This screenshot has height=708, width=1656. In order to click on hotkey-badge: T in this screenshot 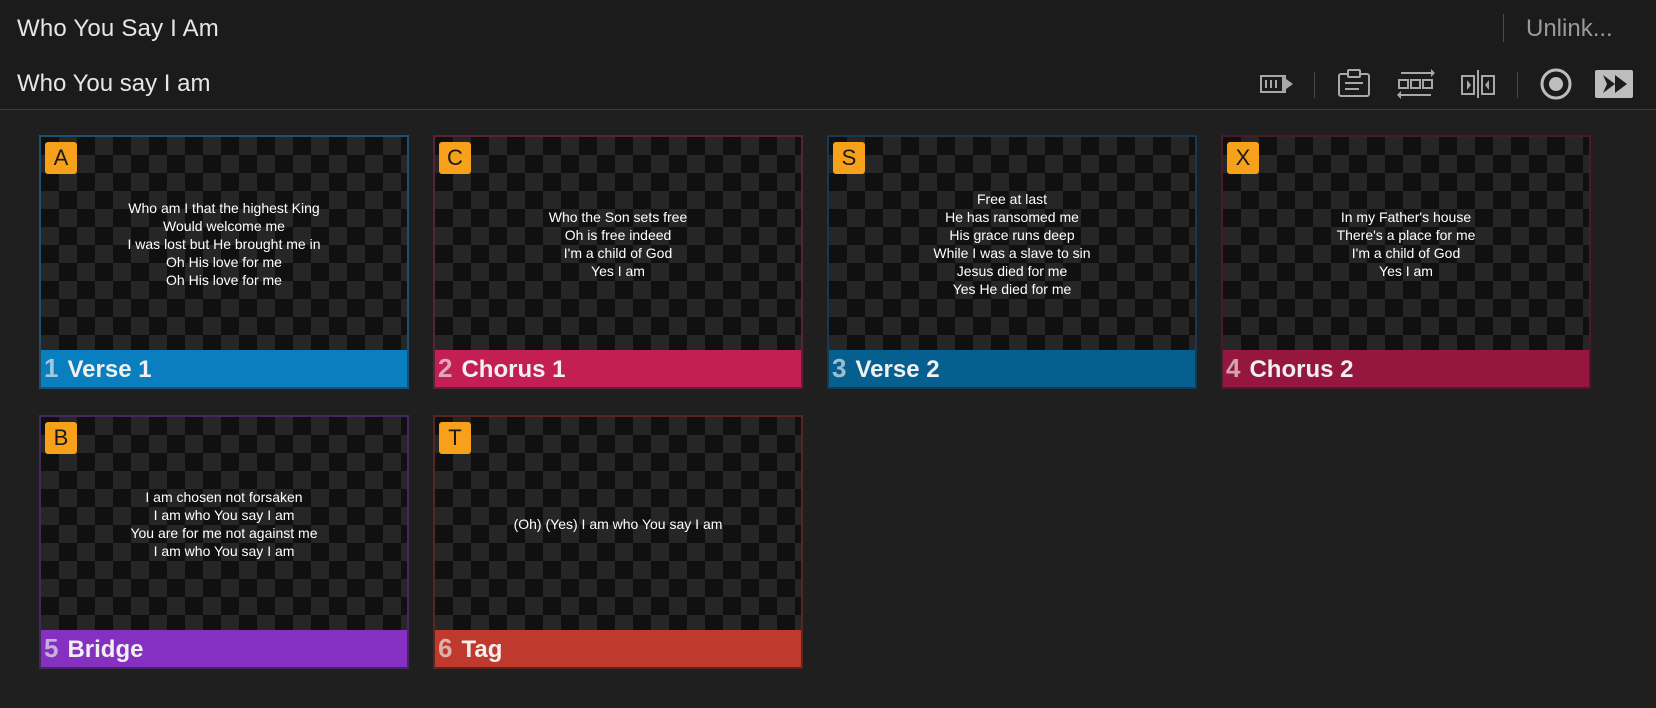, I will do `click(455, 438)`.